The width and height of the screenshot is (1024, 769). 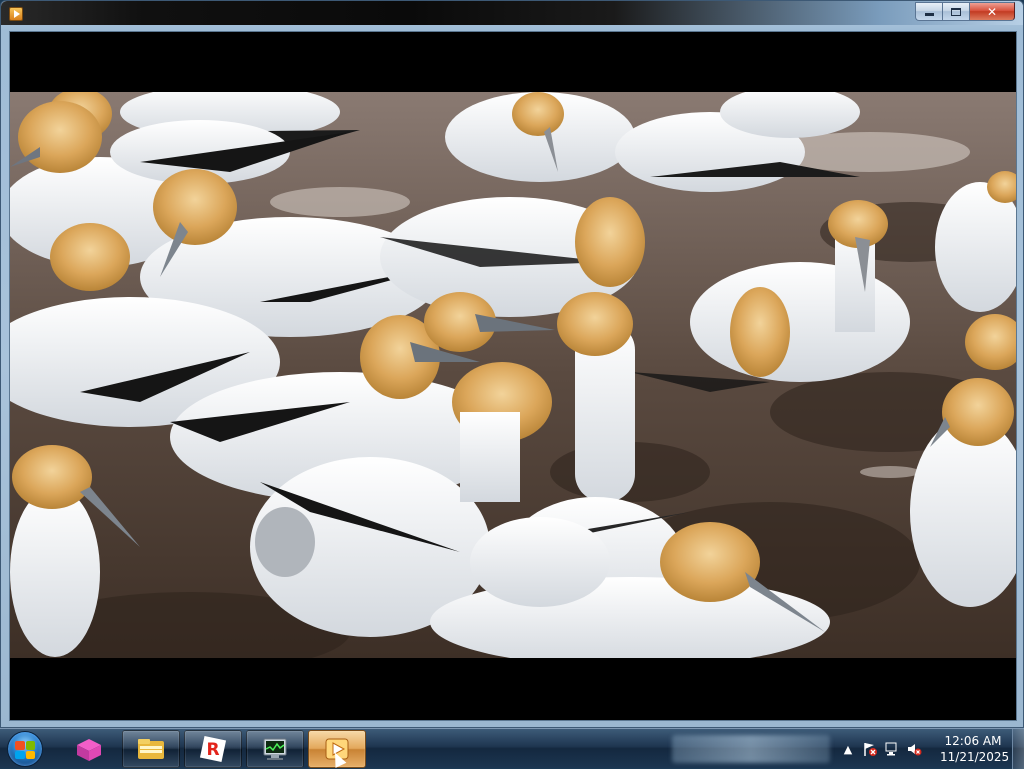 I want to click on pink-box-app-icon, so click(x=89, y=750).